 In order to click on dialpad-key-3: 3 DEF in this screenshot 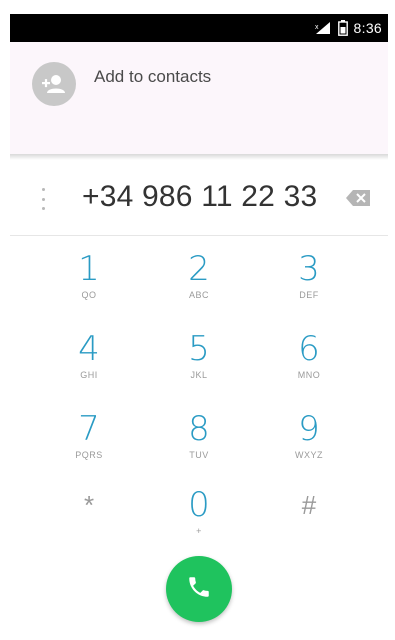, I will do `click(309, 286)`.